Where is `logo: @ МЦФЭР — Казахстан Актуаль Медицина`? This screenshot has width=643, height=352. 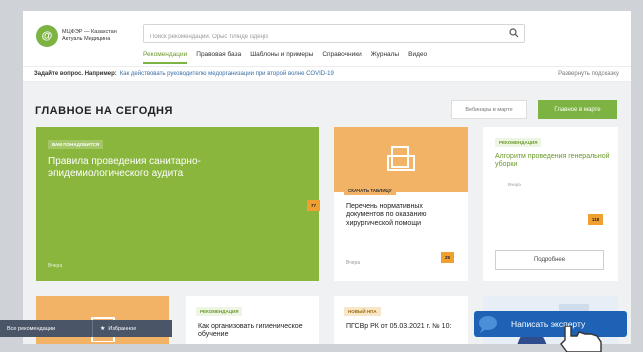
logo: @ МЦФЭР — Казахстан Актуаль Медицина is located at coordinates (76, 36).